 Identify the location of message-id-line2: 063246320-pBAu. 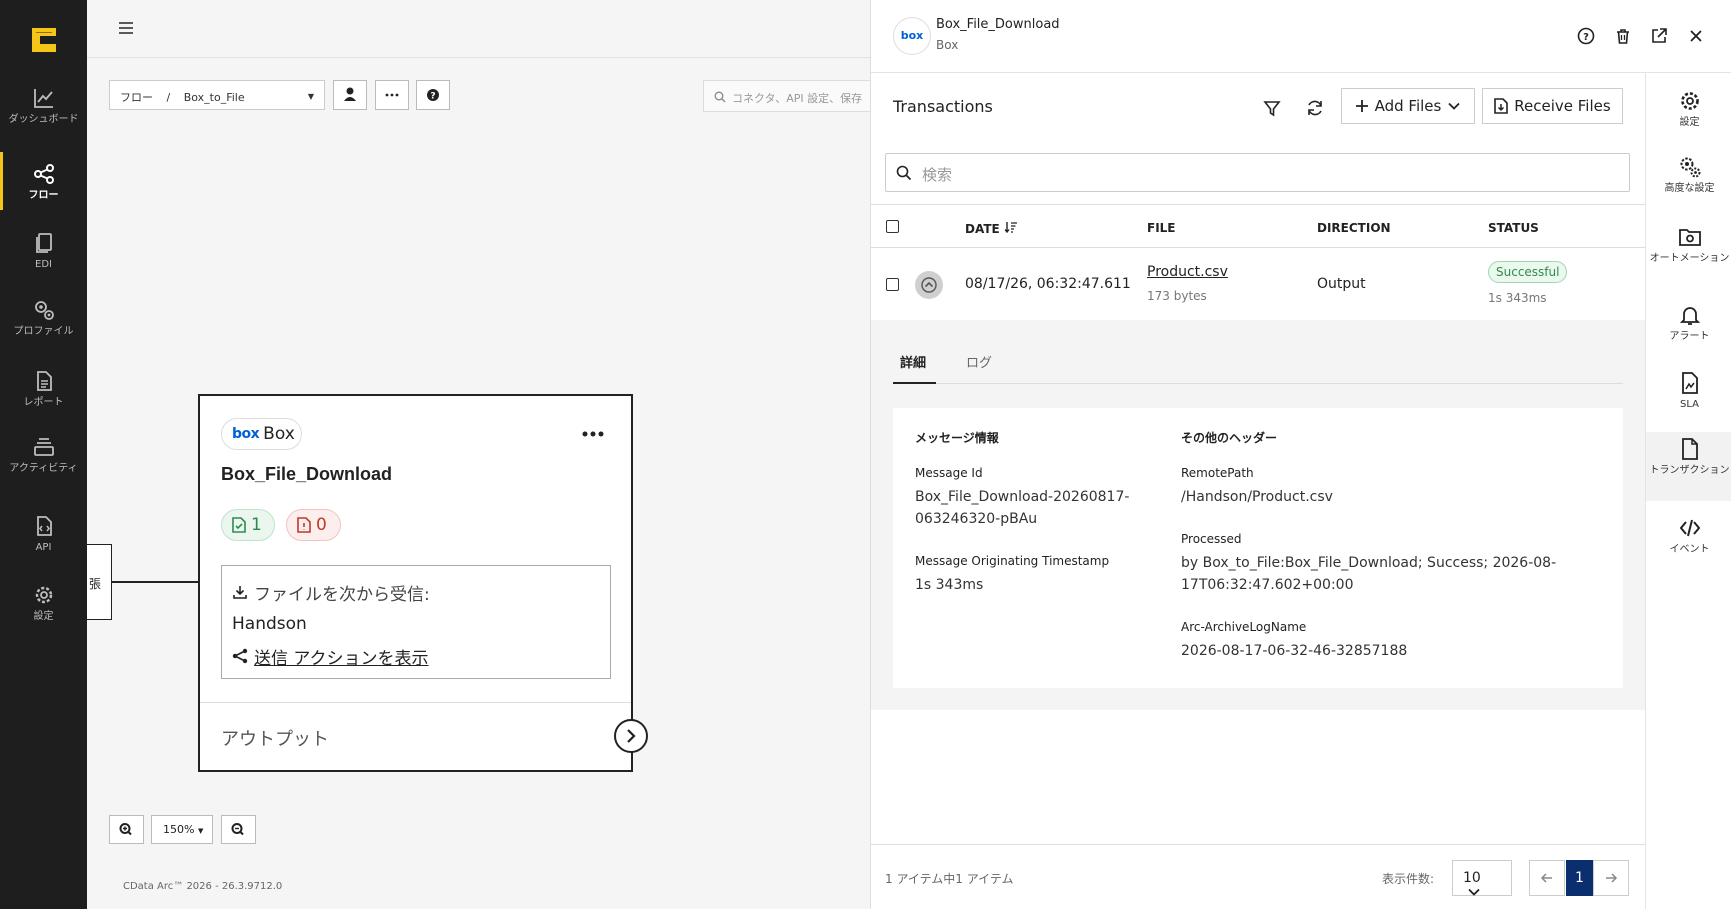
(976, 519).